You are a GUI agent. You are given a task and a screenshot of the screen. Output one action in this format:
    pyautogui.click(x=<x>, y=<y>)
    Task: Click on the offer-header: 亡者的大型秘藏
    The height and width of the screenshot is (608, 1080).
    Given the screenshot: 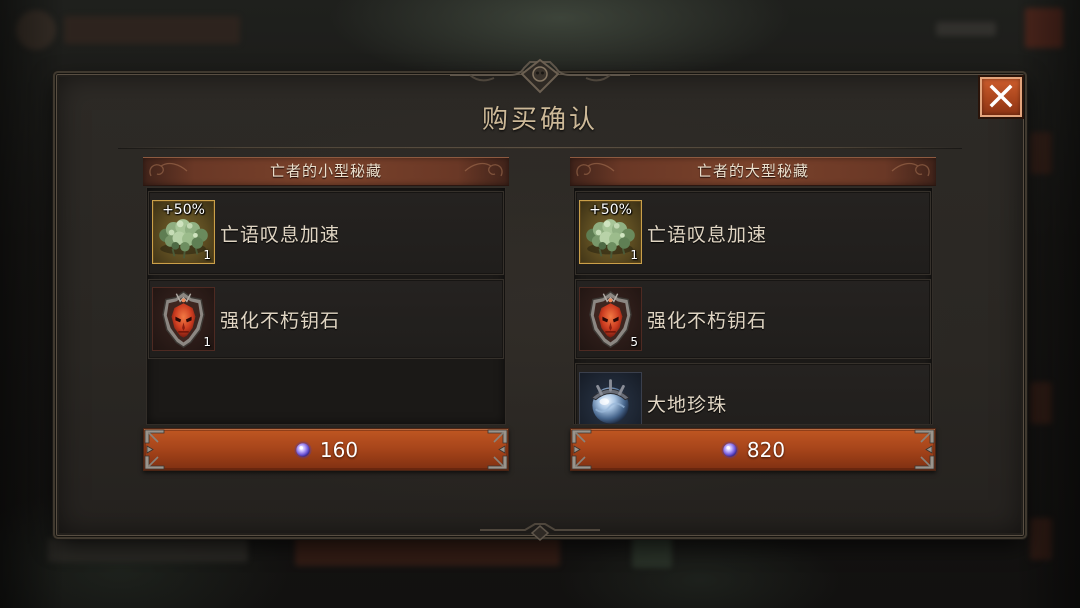 What is the action you would take?
    pyautogui.click(x=753, y=171)
    